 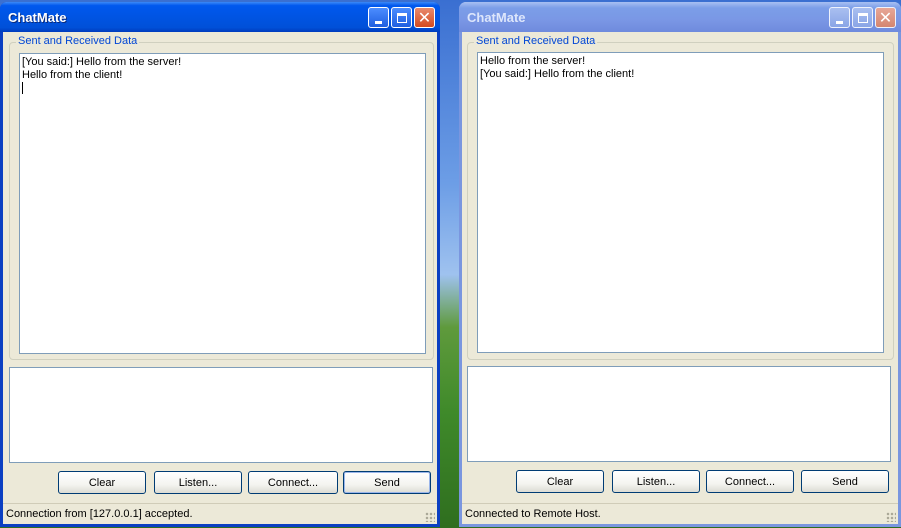 I want to click on message-line: Hello from the client!, so click(x=72, y=75).